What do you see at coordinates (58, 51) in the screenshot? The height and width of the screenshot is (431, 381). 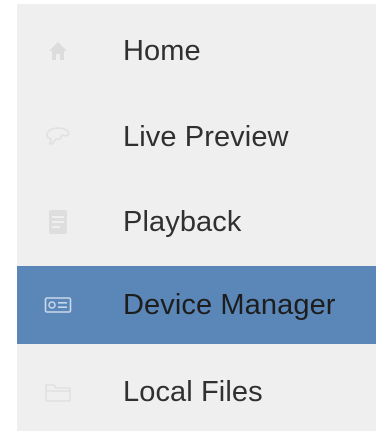 I see `home-icon` at bounding box center [58, 51].